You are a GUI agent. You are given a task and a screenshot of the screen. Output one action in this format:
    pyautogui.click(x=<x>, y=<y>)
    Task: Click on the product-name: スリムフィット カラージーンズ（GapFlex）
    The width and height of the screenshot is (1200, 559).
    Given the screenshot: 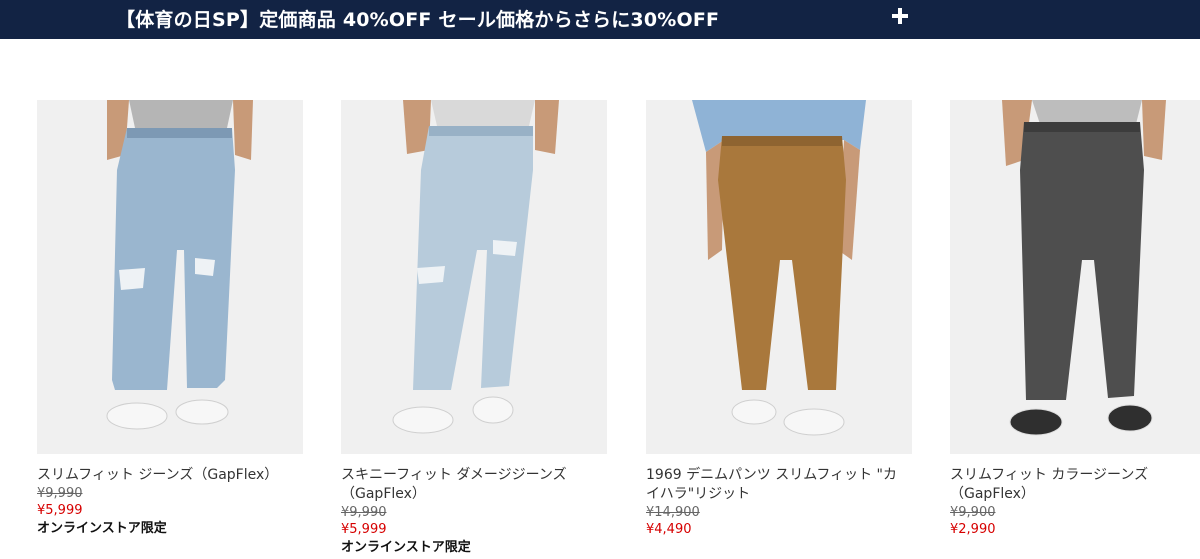 What is the action you would take?
    pyautogui.click(x=1075, y=485)
    